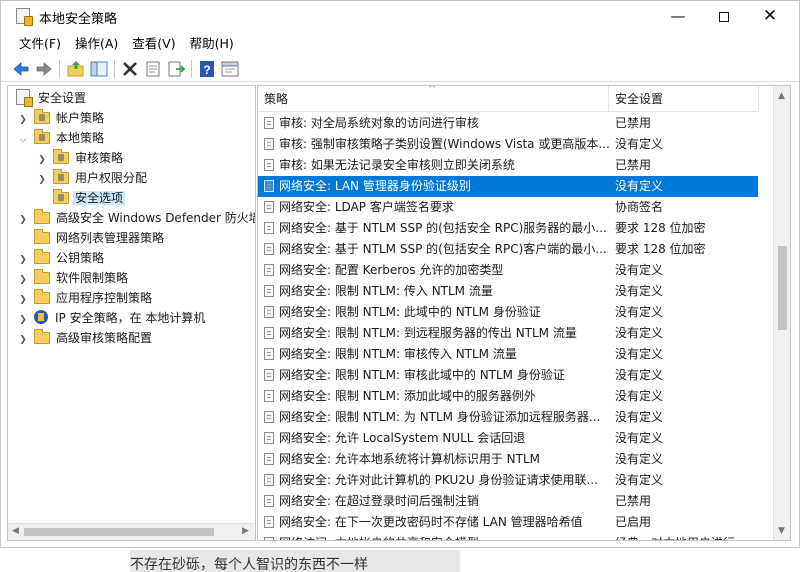 The image size is (800, 572). What do you see at coordinates (781, 96) in the screenshot?
I see `scroll-up-icon: ▲` at bounding box center [781, 96].